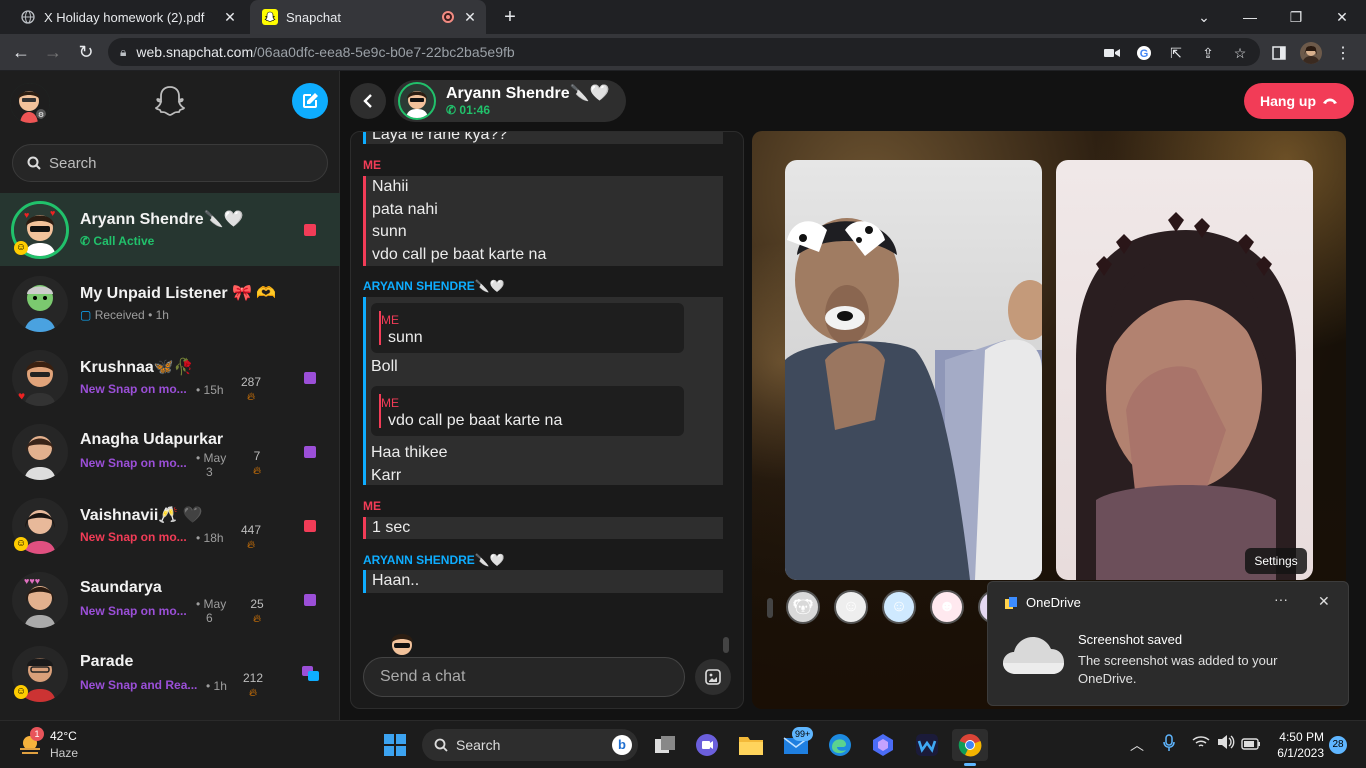 The height and width of the screenshot is (768, 1366). I want to click on sticker-icon, so click(713, 677).